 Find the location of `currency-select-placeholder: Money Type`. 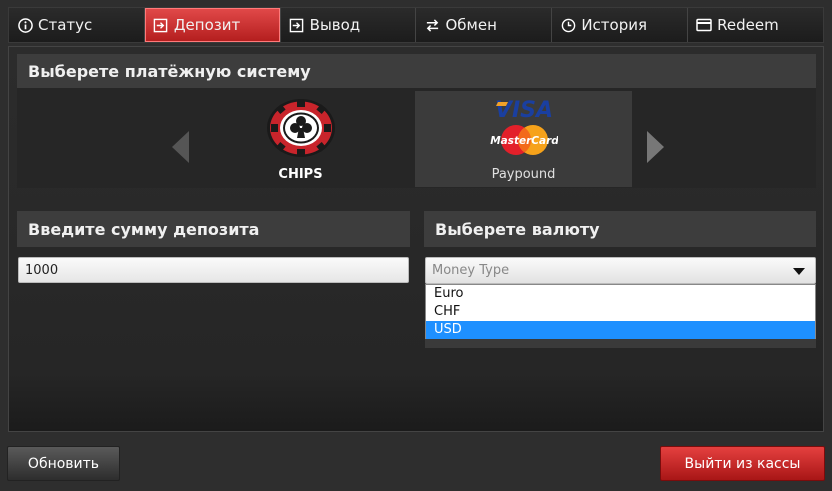

currency-select-placeholder: Money Type is located at coordinates (471, 270).